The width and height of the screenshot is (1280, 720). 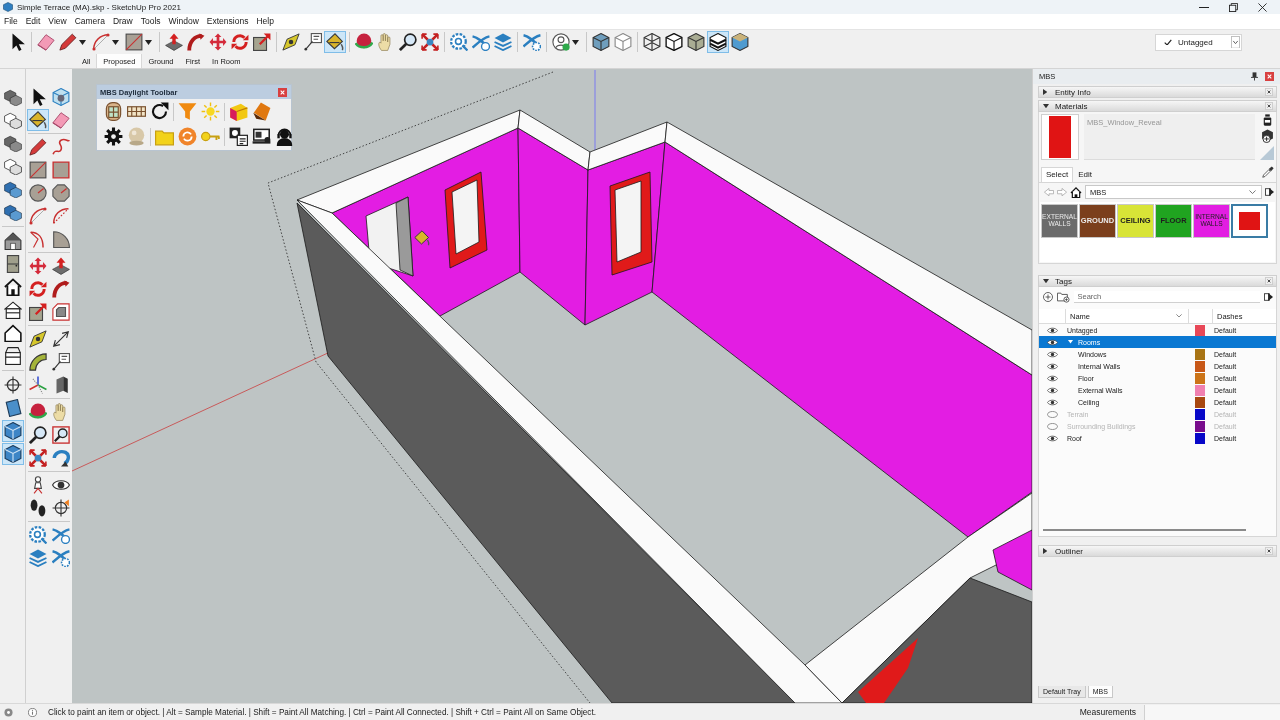 What do you see at coordinates (12, 356) in the screenshot?
I see `box-icon` at bounding box center [12, 356].